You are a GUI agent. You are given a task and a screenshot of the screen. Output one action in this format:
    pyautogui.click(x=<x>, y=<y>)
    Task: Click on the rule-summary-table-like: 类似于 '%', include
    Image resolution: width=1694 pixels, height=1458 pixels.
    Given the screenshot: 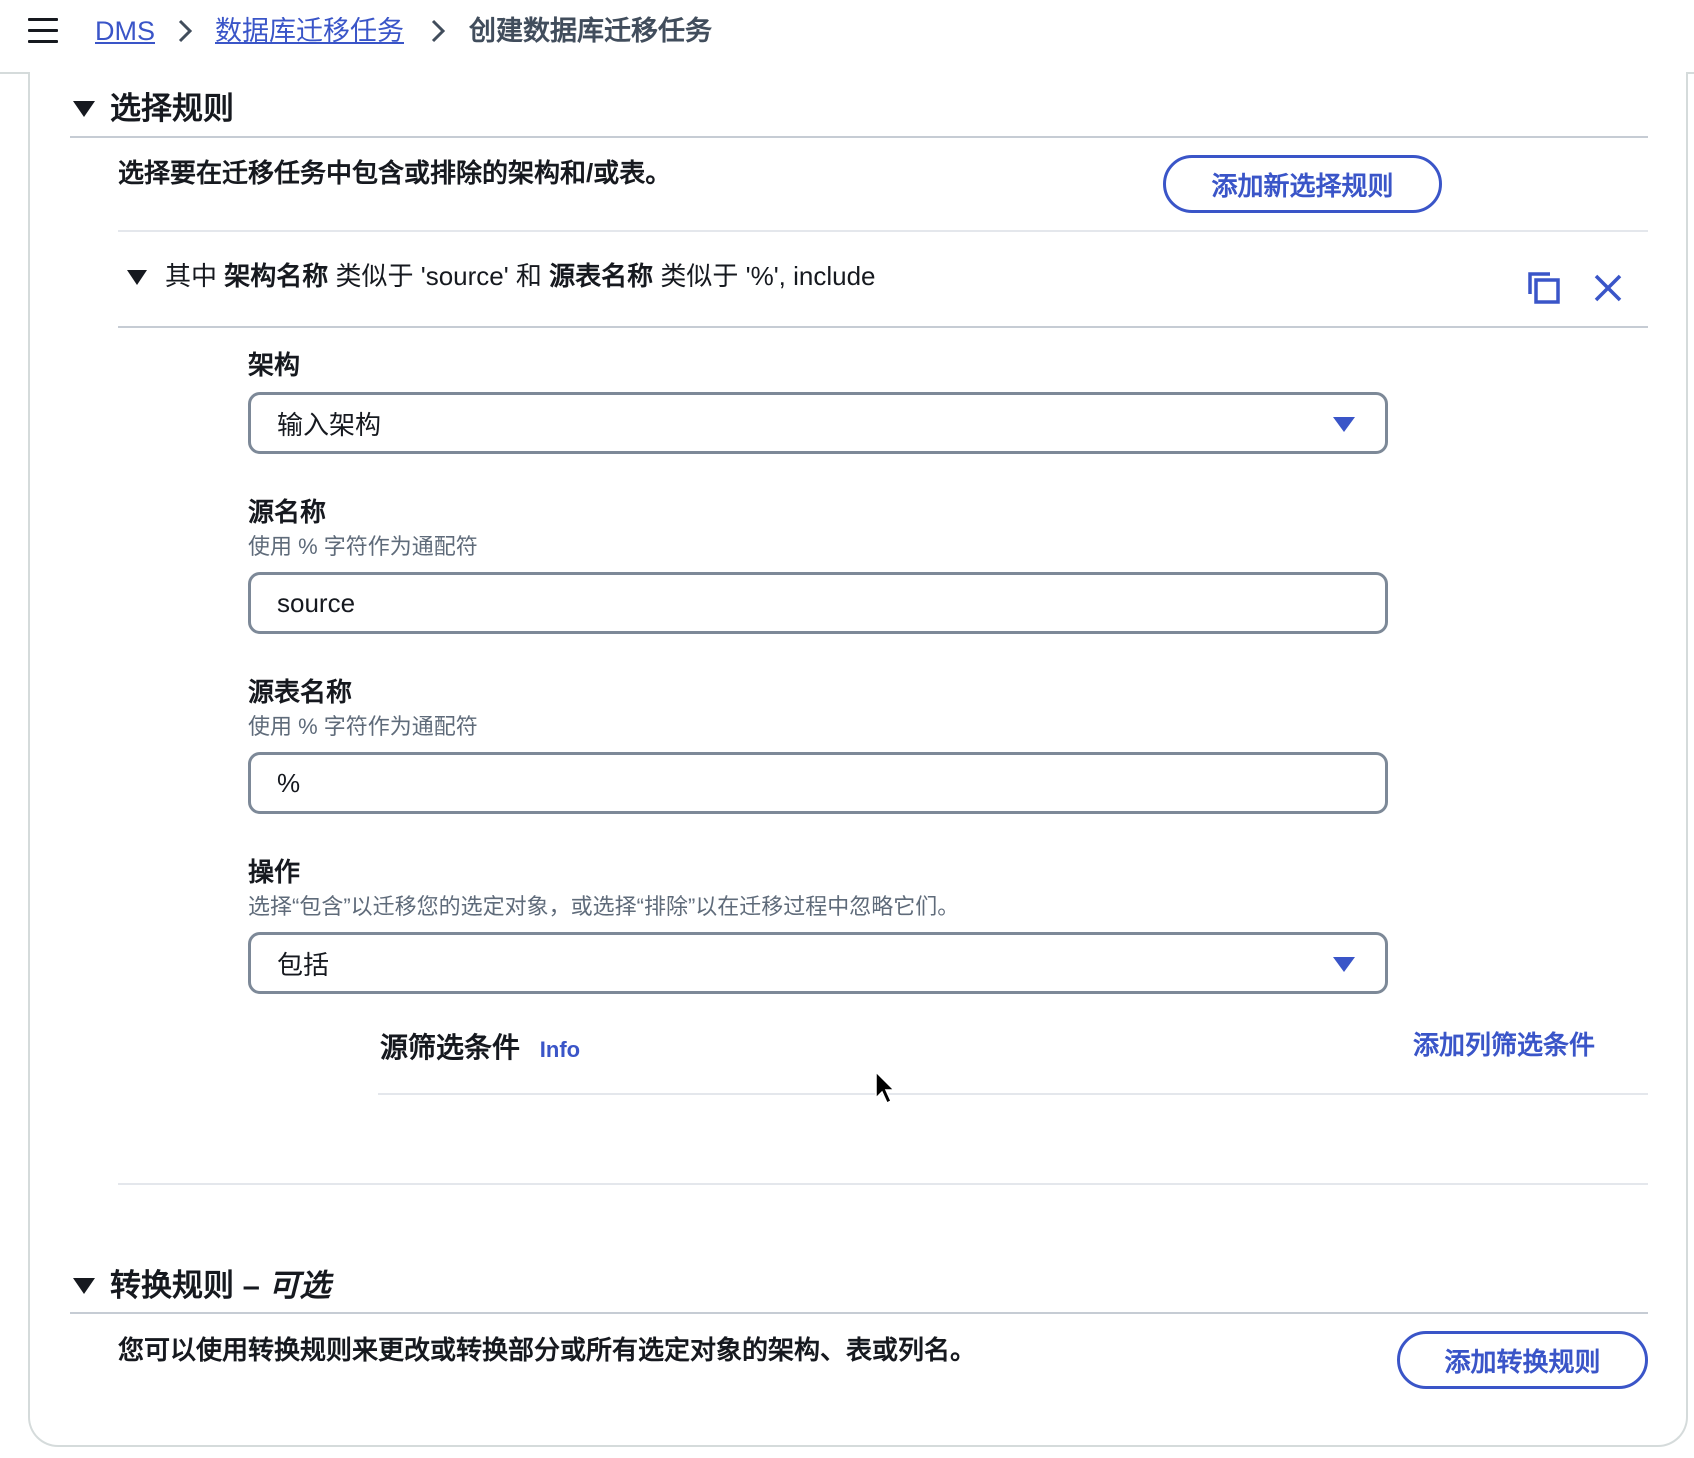 What is the action you would take?
    pyautogui.click(x=768, y=276)
    